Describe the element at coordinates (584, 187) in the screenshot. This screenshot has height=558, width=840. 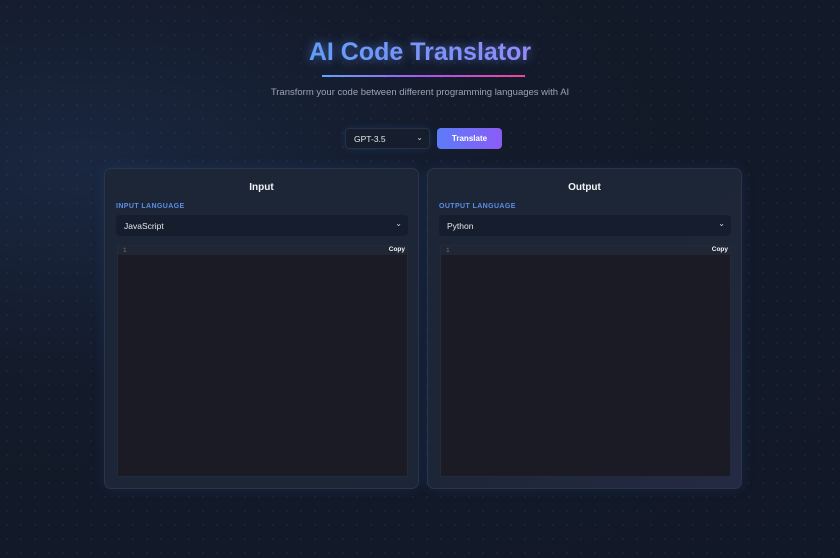
I see `output-panel-title: Output` at that location.